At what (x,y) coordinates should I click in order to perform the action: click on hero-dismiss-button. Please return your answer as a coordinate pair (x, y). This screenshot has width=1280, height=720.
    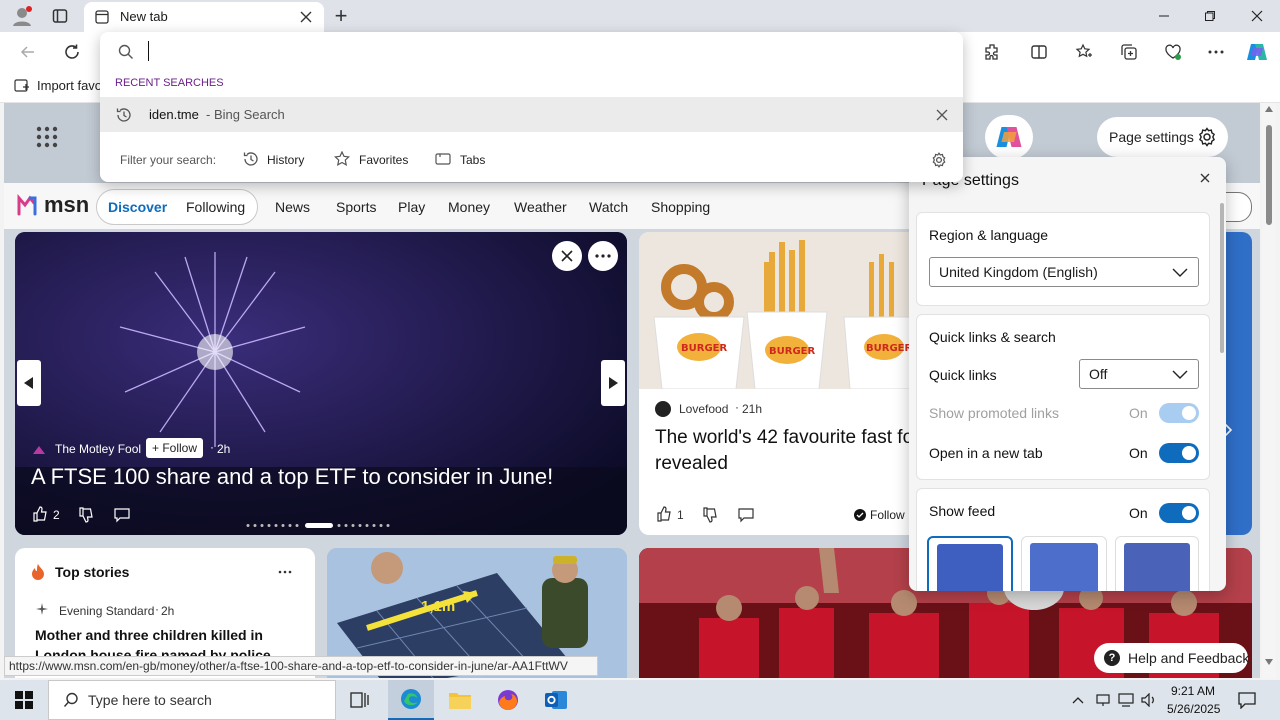
    Looking at the image, I should click on (567, 256).